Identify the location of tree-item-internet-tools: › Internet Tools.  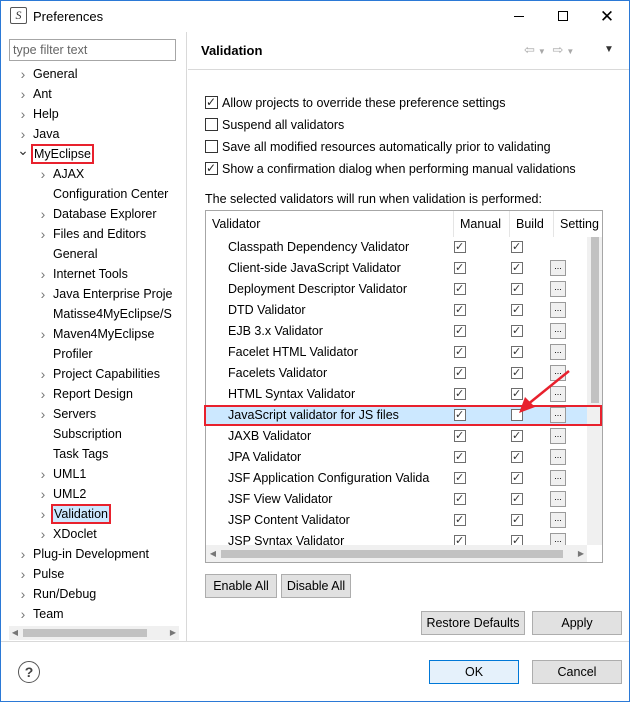
(85, 274).